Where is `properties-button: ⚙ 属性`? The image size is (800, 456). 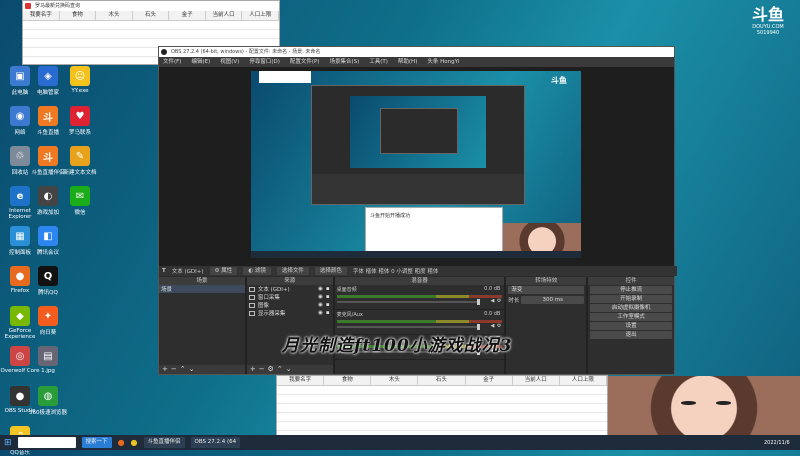 properties-button: ⚙ 属性 is located at coordinates (223, 271).